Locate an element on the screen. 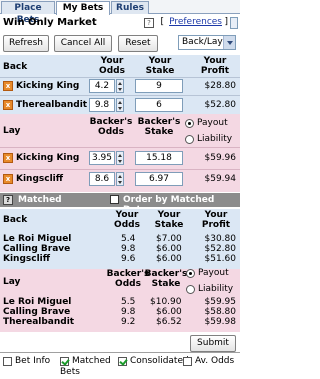  refresh-button: Refresh is located at coordinates (26, 43).